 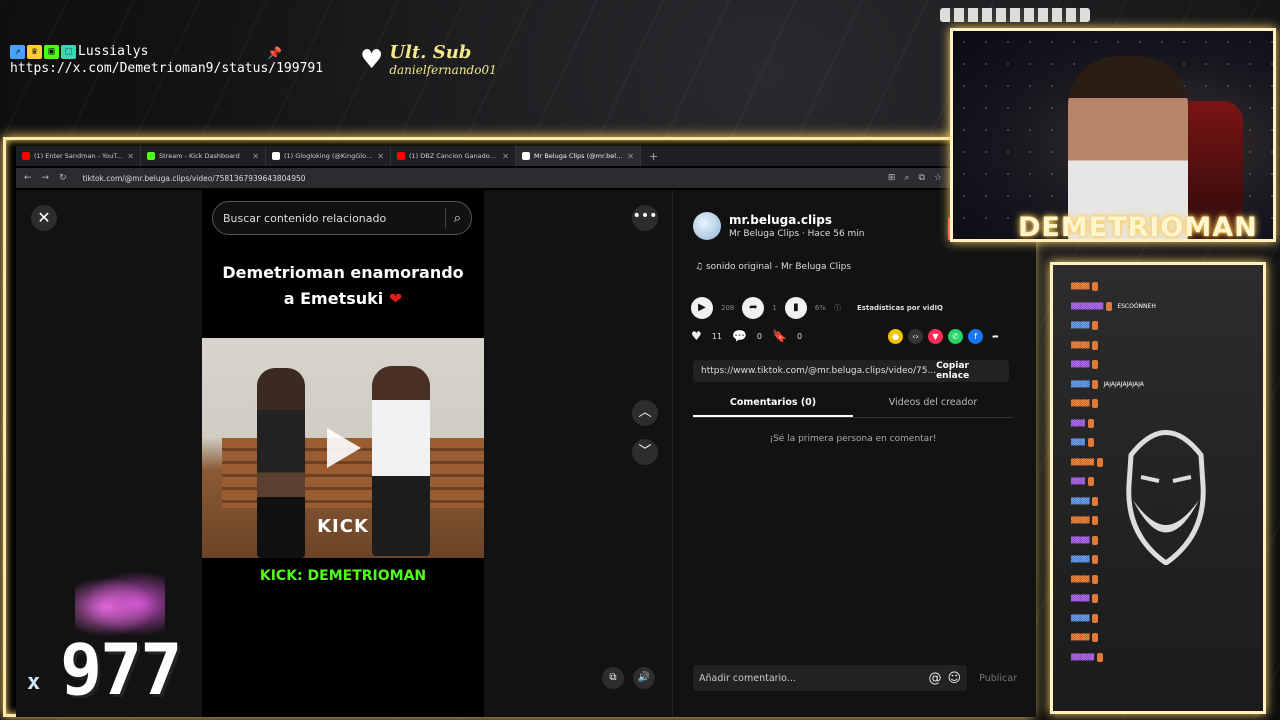 I want to click on whatsapp-icon: ✆, so click(x=955, y=336).